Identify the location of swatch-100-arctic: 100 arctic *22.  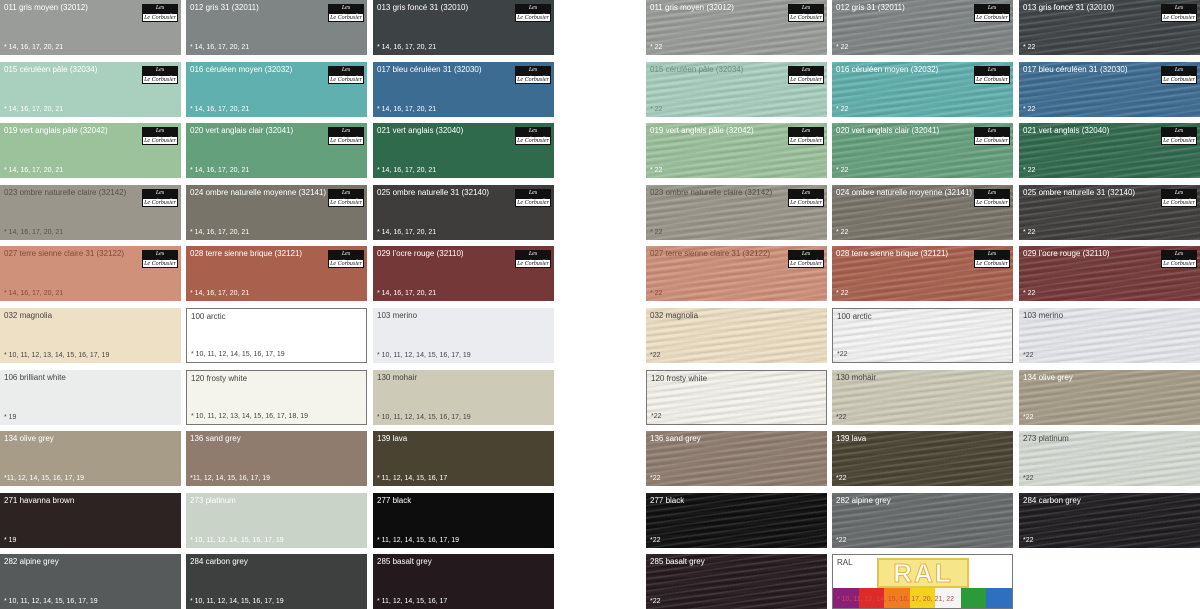
(922, 335).